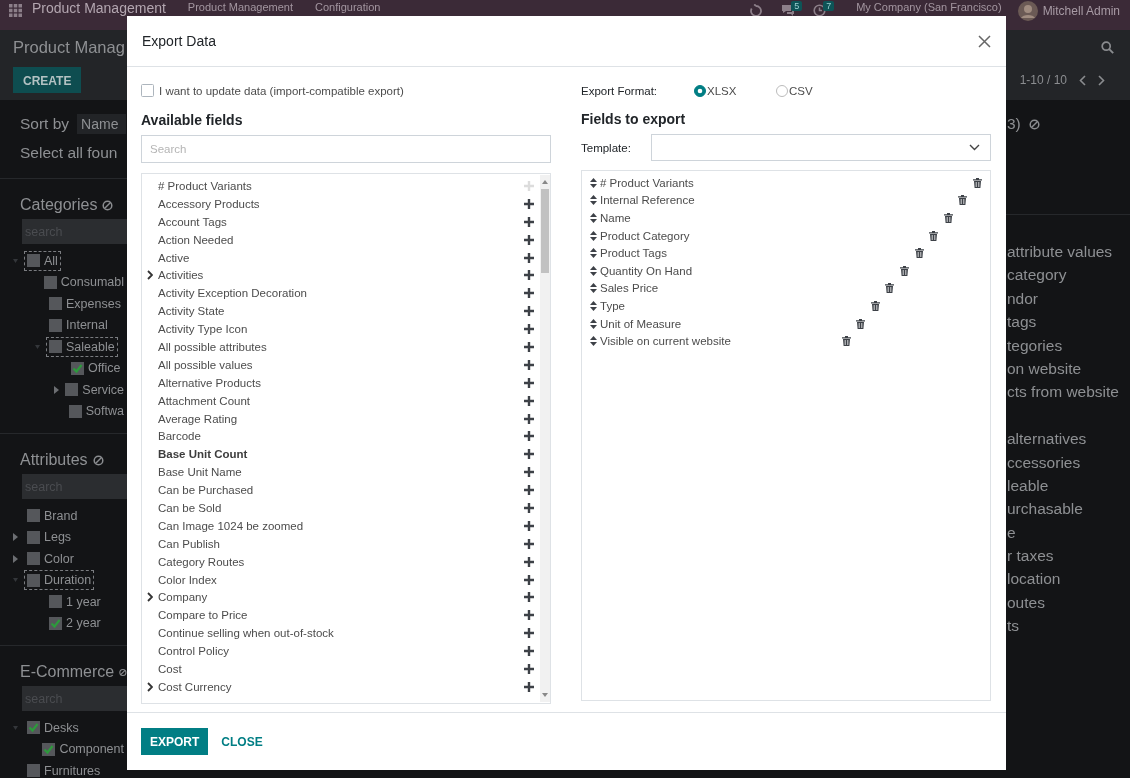  I want to click on menu-option: ndor, so click(1068, 298).